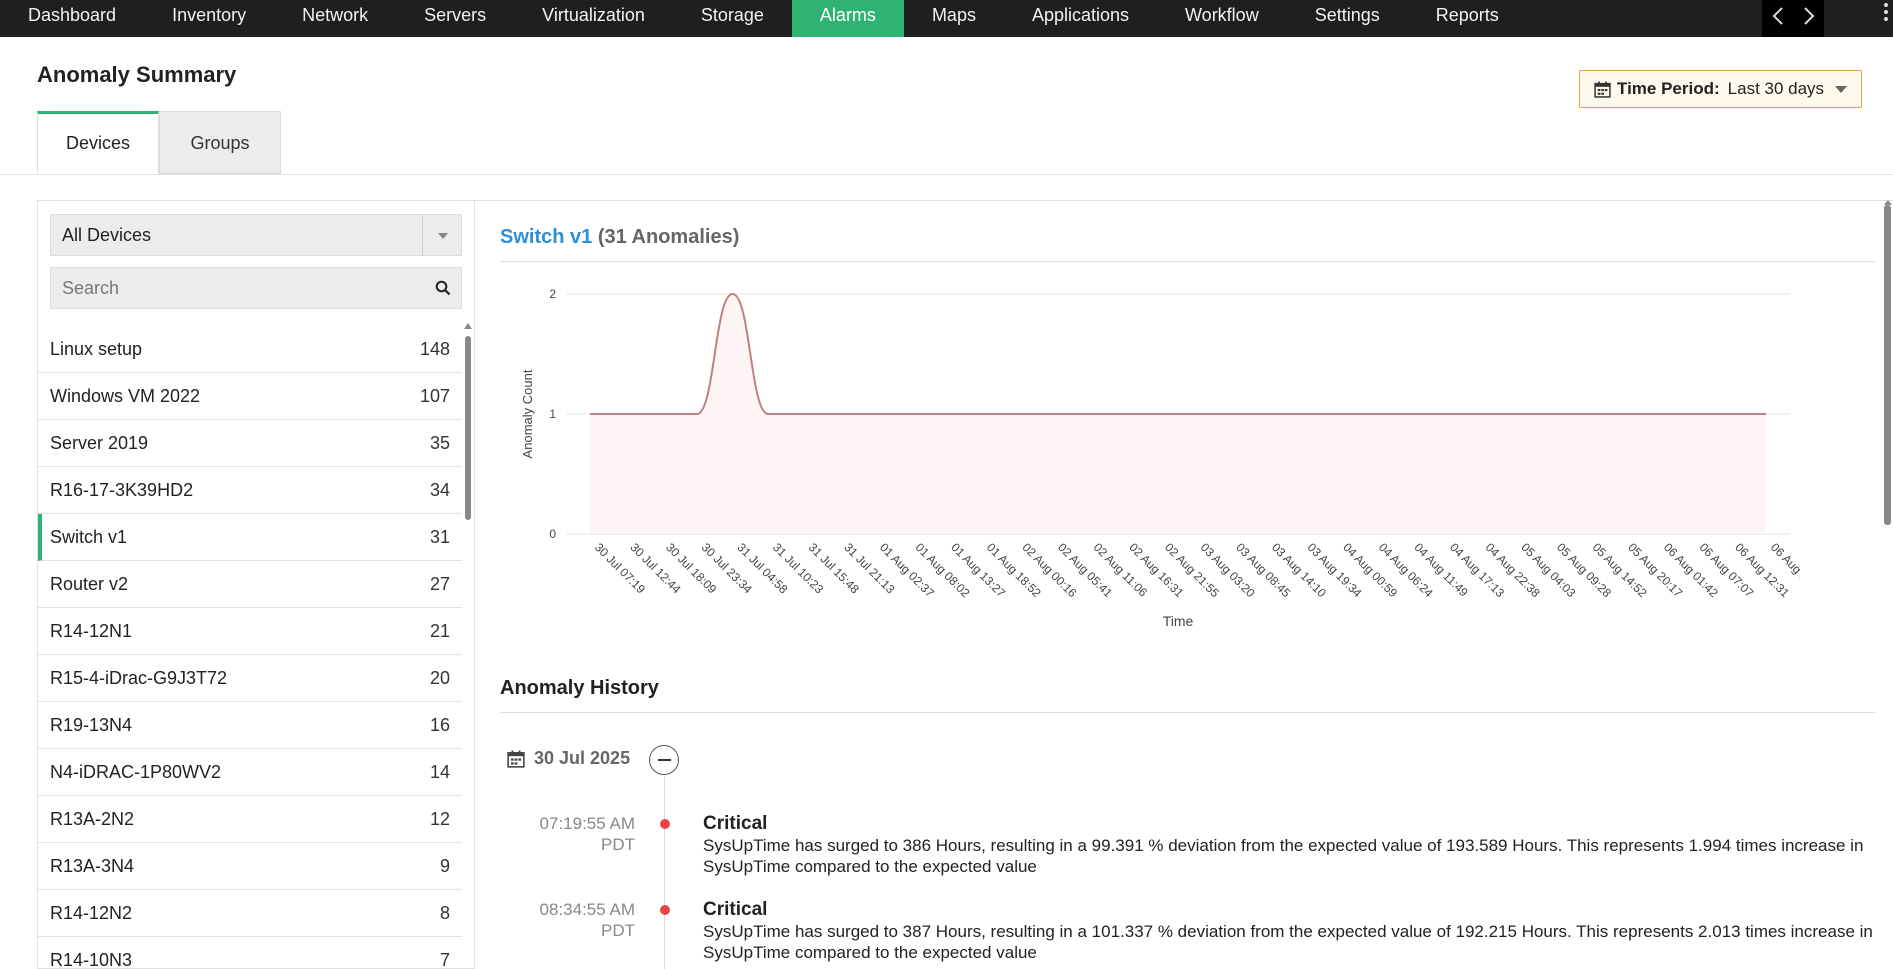 The width and height of the screenshot is (1893, 969). What do you see at coordinates (122, 489) in the screenshot?
I see `device-name: R16-17-3K39HD2` at bounding box center [122, 489].